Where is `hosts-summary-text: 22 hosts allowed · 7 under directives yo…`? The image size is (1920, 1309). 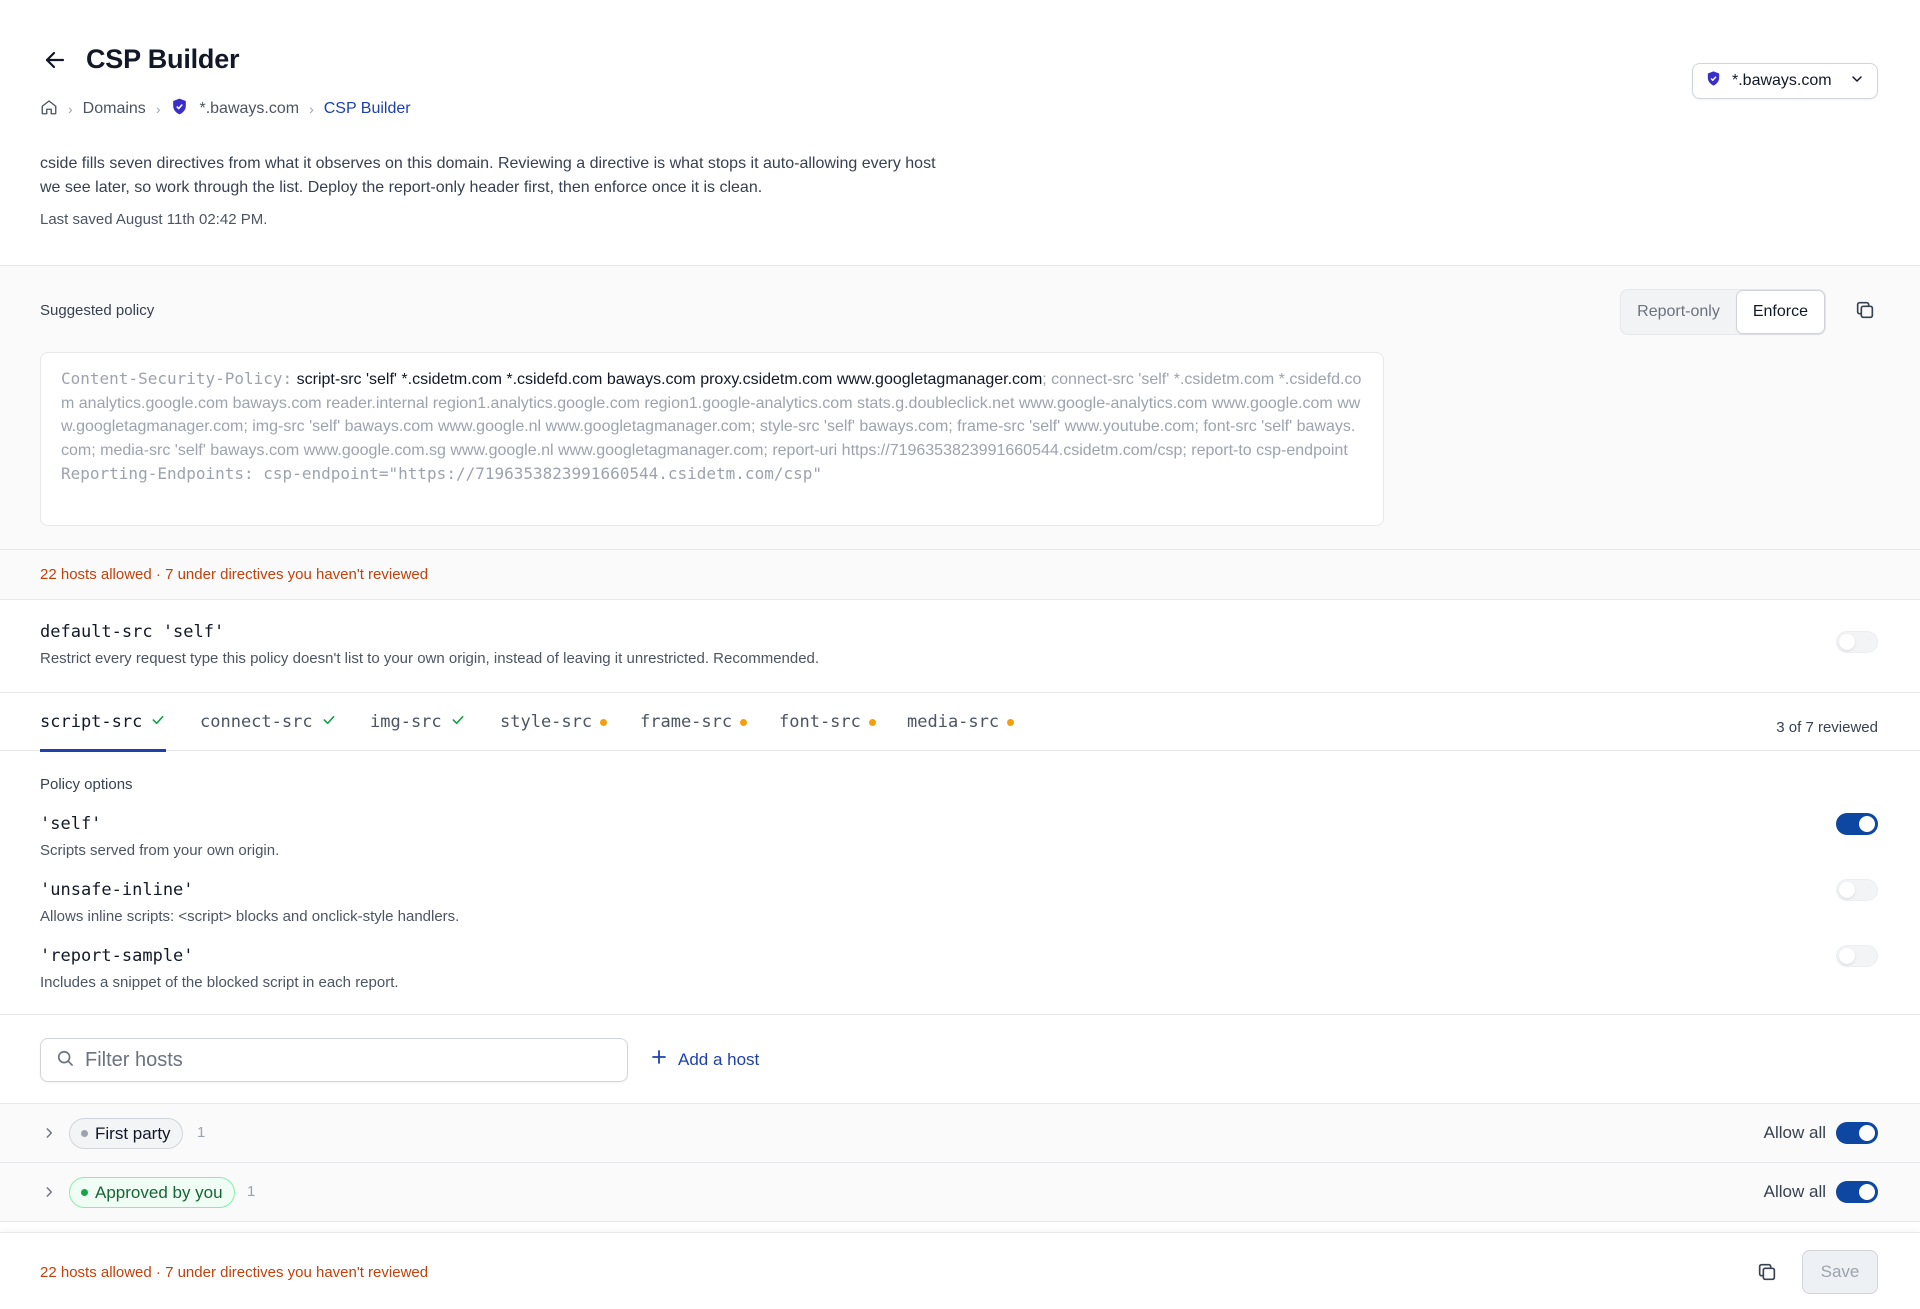
hosts-summary-text: 22 hosts allowed · 7 under directives yo… is located at coordinates (234, 574).